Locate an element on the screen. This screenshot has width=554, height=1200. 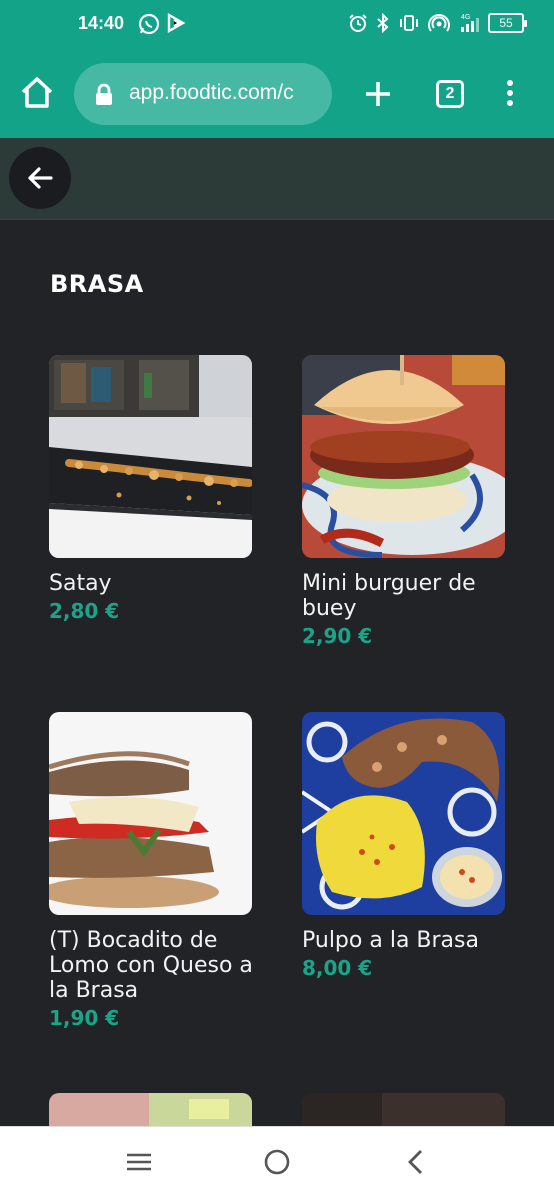
section-title: BRASA is located at coordinates (97, 284).